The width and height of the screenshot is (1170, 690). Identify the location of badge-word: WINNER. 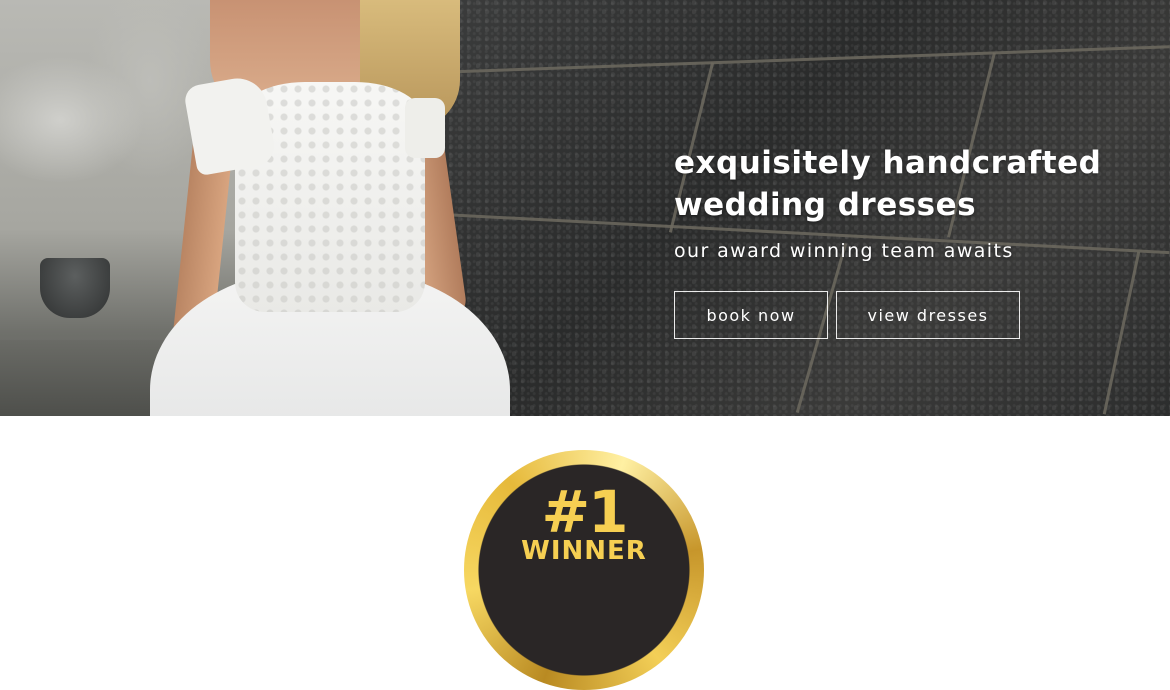
(584, 551).